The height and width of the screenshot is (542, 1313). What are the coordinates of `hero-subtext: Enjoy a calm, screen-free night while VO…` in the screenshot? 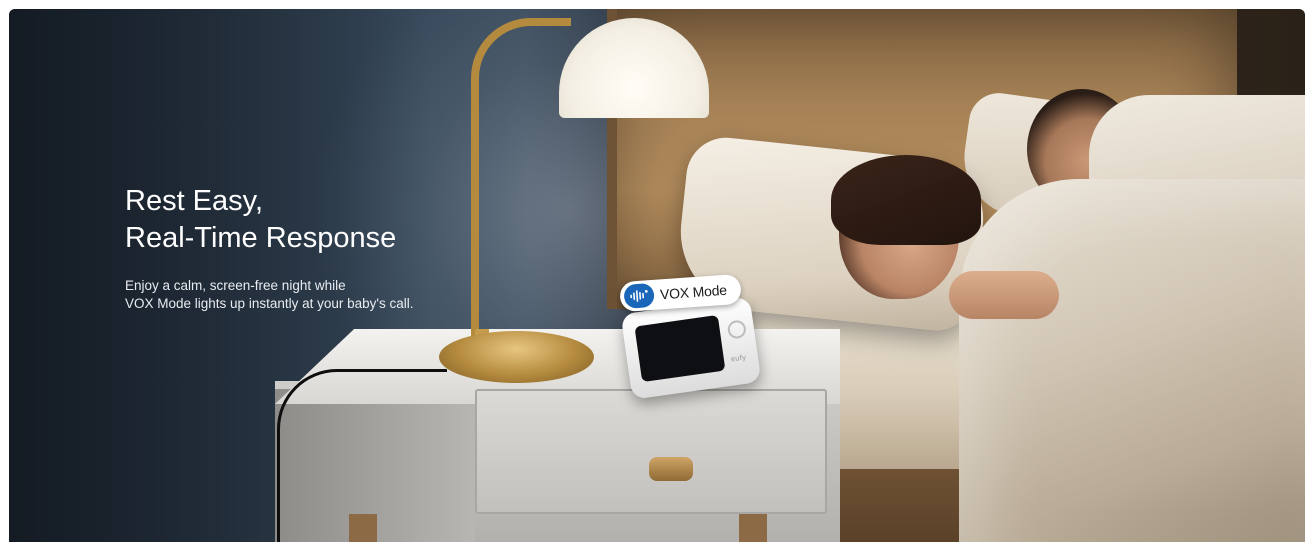 It's located at (269, 295).